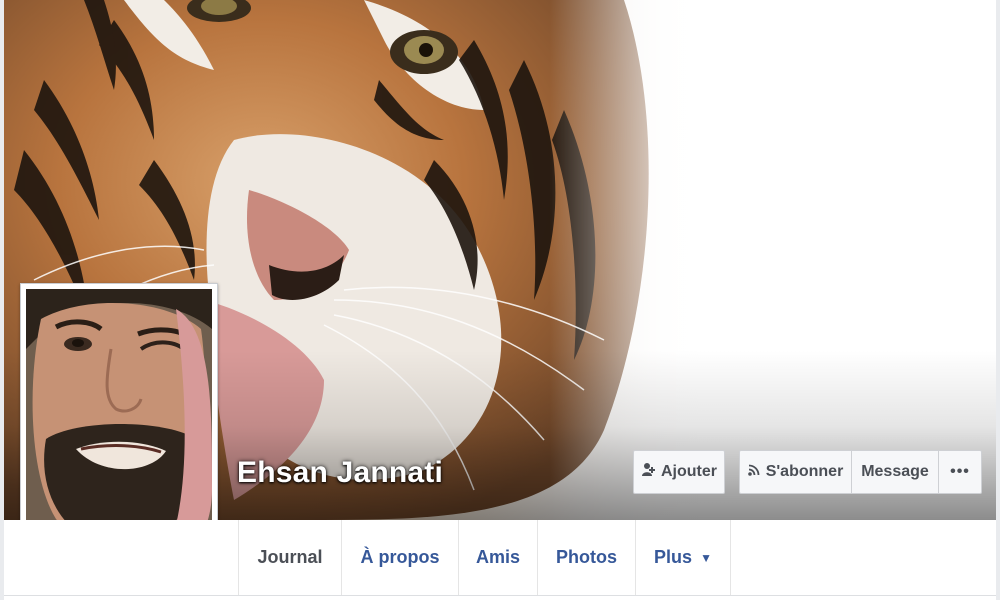  I want to click on message-label: Message, so click(895, 471).